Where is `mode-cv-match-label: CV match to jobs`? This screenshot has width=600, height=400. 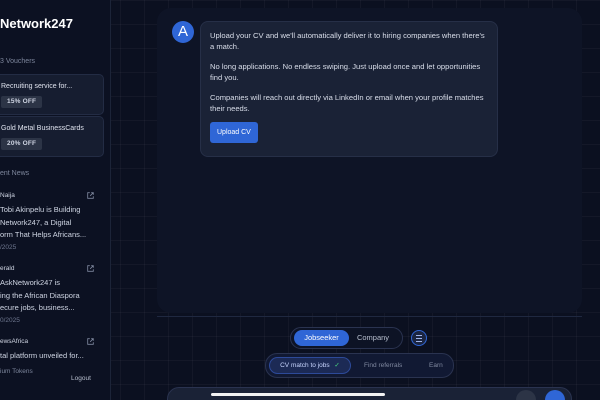 mode-cv-match-label: CV match to jobs is located at coordinates (305, 365).